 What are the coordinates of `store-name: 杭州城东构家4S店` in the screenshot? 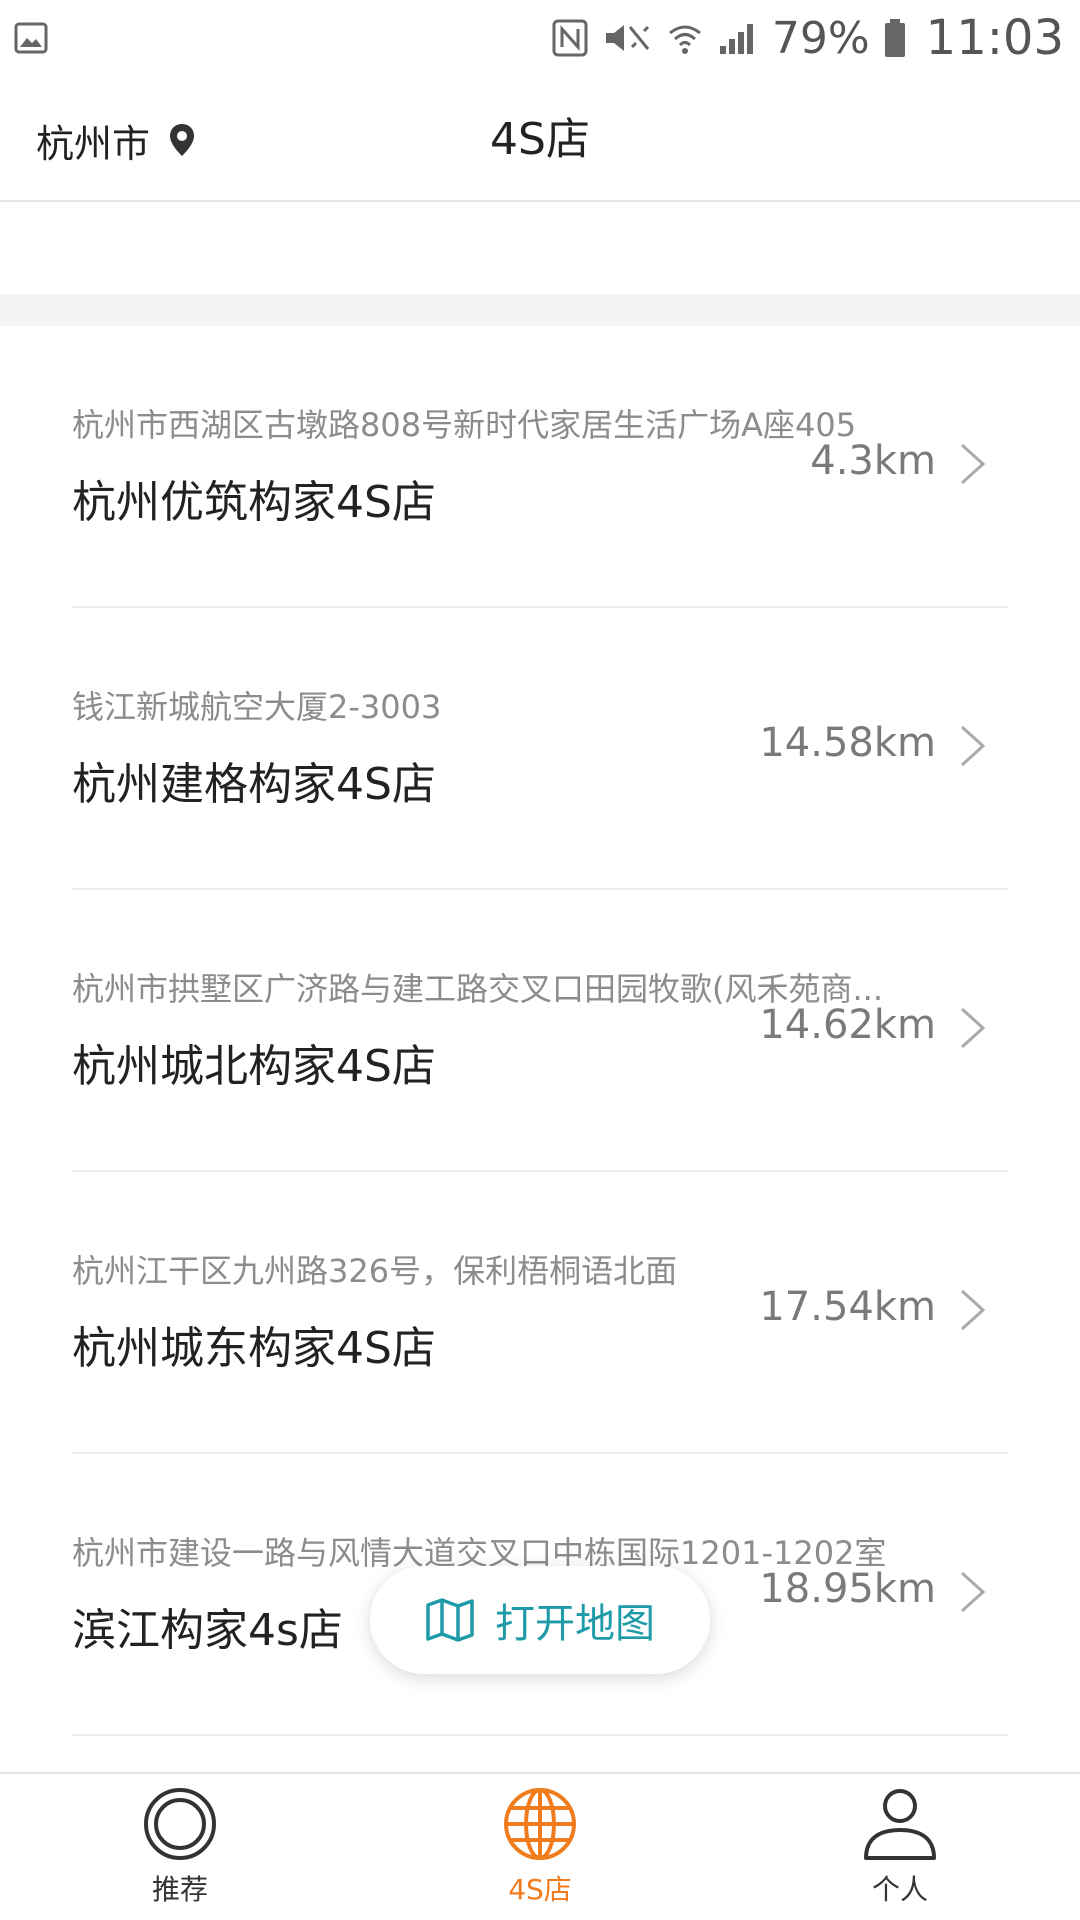 It's located at (254, 1348).